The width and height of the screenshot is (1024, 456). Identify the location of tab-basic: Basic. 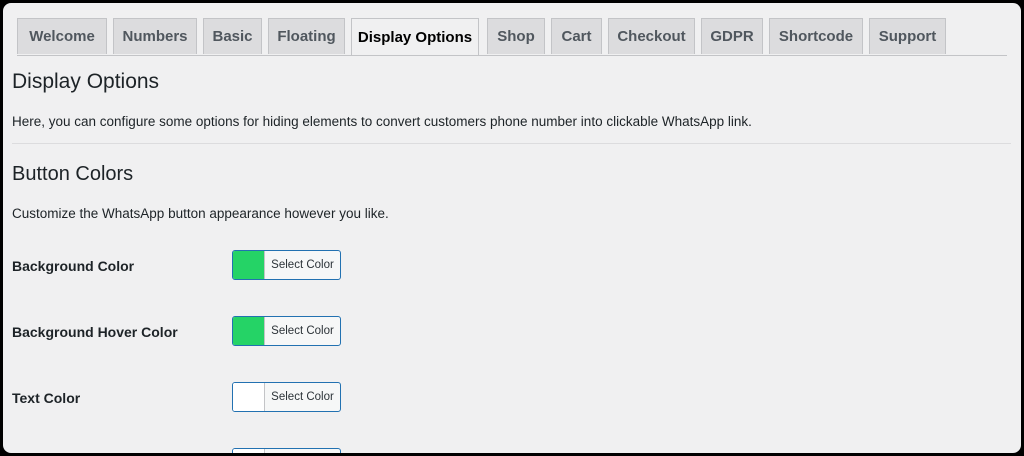
(232, 36).